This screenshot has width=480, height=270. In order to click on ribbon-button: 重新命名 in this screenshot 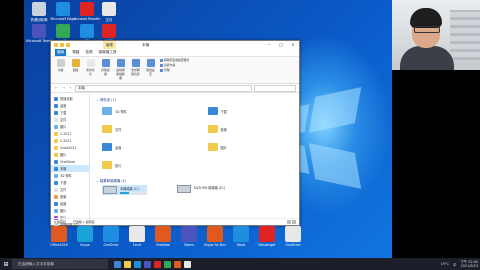, I will do `click(90, 70)`.